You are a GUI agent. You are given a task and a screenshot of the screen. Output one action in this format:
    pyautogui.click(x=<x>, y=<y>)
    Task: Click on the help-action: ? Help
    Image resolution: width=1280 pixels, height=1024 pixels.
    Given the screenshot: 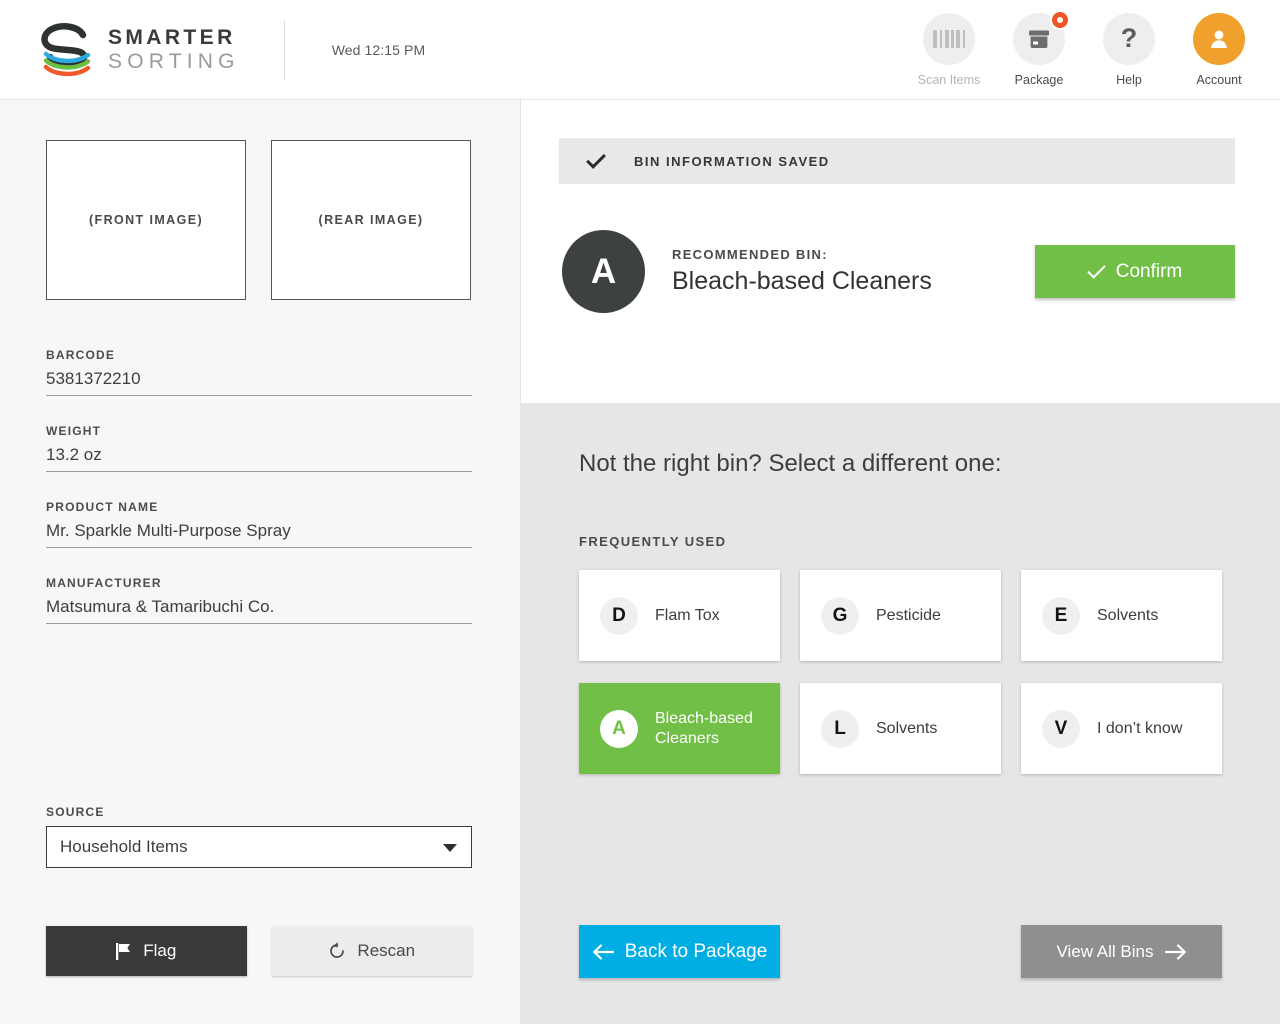 What is the action you would take?
    pyautogui.click(x=1129, y=49)
    